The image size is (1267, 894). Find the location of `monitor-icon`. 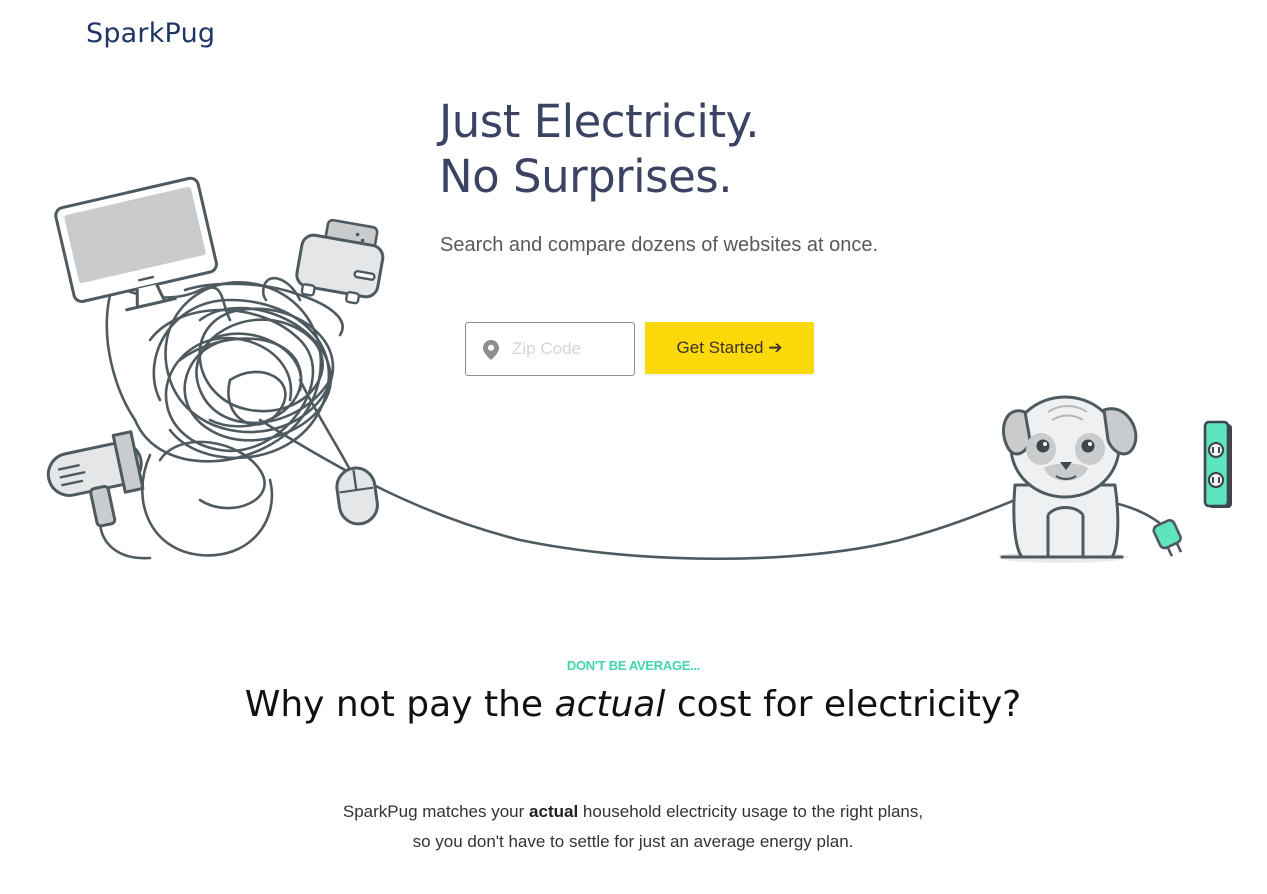

monitor-icon is located at coordinates (136, 244).